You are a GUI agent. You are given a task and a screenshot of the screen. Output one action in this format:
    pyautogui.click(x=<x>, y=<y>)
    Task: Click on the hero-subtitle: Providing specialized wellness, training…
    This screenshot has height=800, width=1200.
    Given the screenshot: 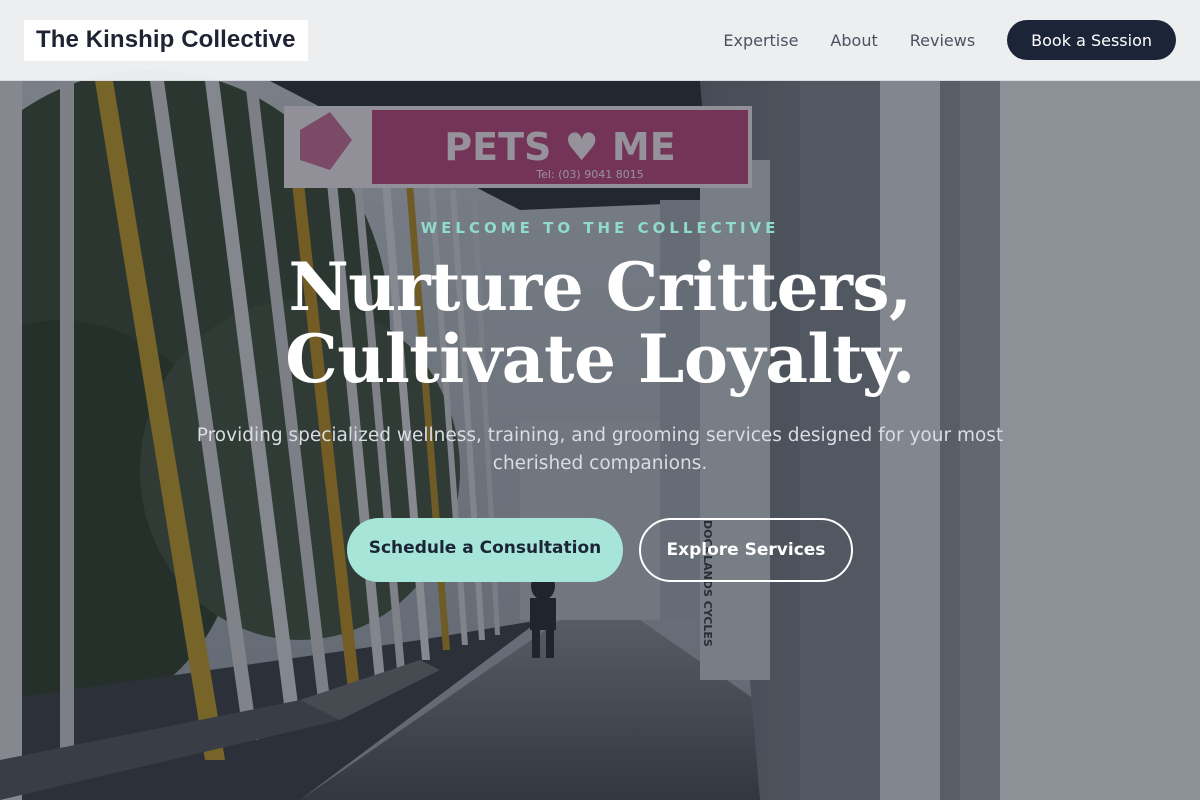 What is the action you would take?
    pyautogui.click(x=600, y=449)
    